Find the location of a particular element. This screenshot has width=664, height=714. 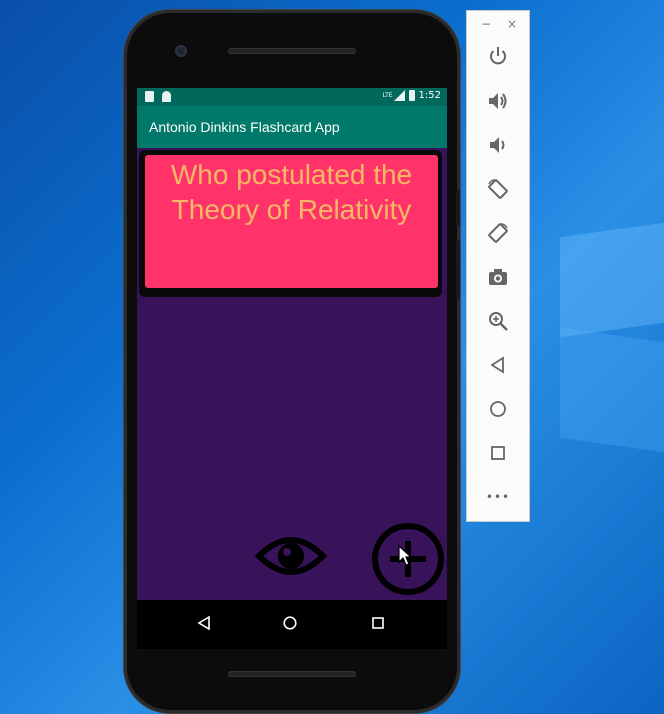

volume-down-icon is located at coordinates (497, 145).